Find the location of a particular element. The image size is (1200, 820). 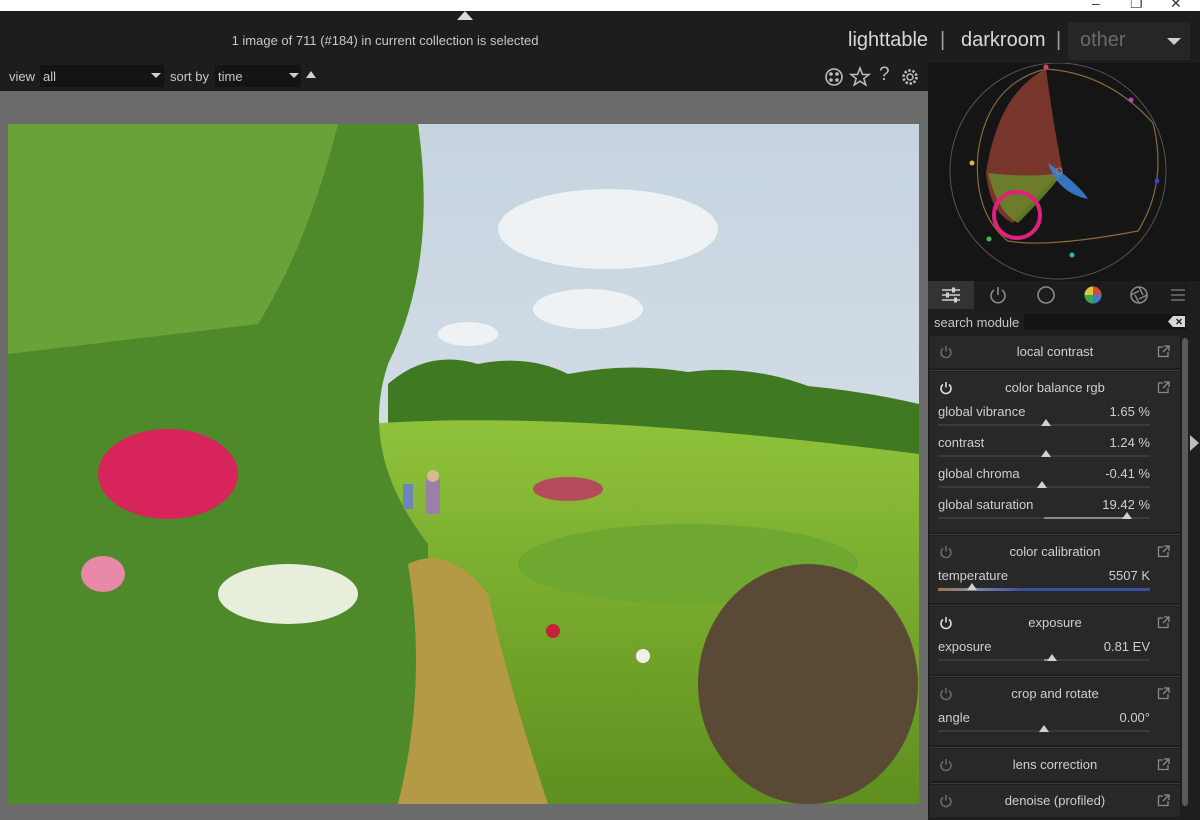

search-module-label: search module is located at coordinates (977, 322).